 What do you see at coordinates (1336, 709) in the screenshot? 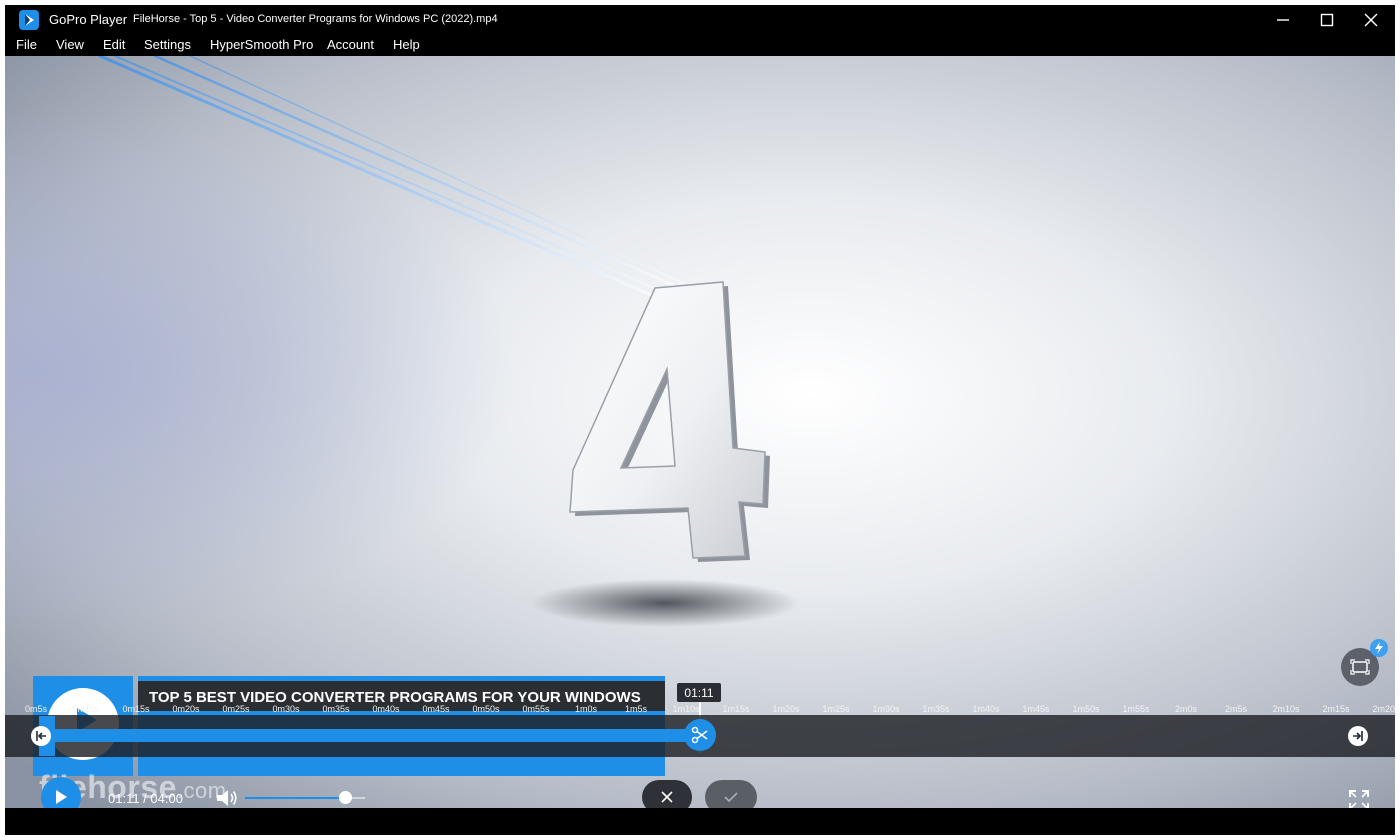
I see `timeline-tick-label: 2m15s` at bounding box center [1336, 709].